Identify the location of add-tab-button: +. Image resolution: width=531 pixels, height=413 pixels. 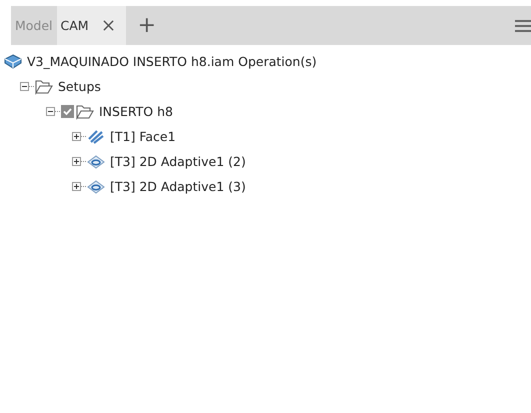
(147, 25).